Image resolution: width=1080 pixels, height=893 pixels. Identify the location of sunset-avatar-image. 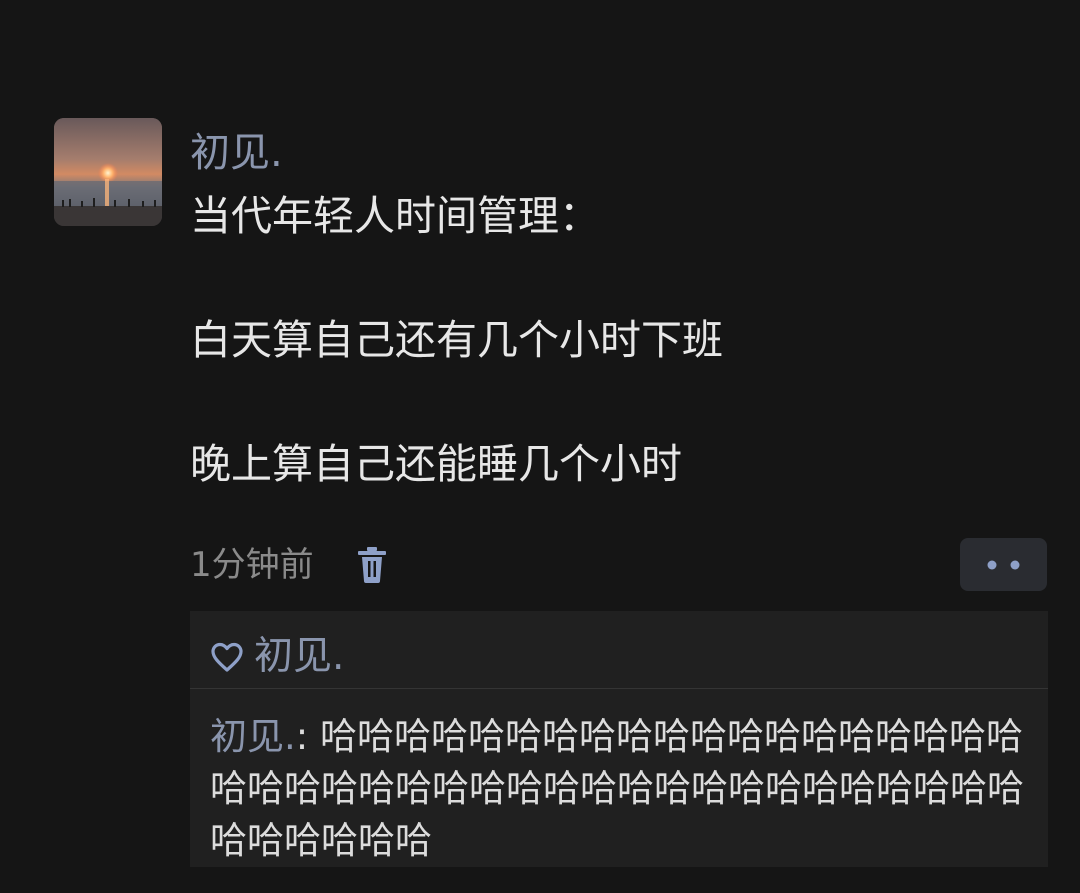
(108, 172).